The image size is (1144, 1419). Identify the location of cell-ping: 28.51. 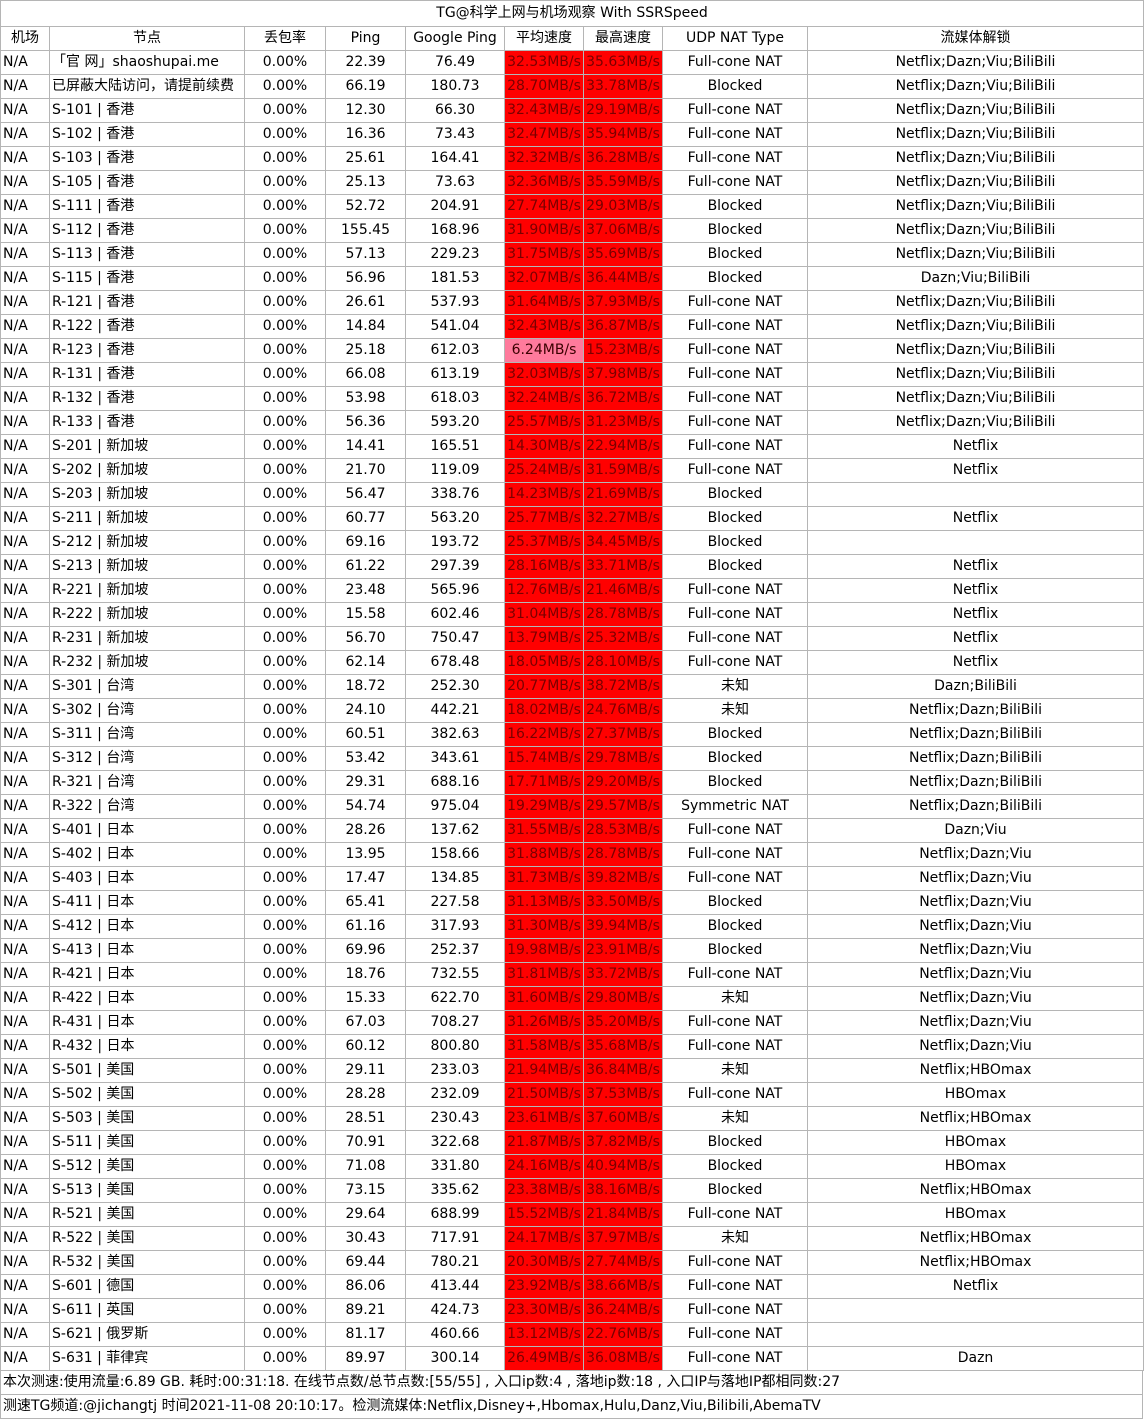
(365, 1118).